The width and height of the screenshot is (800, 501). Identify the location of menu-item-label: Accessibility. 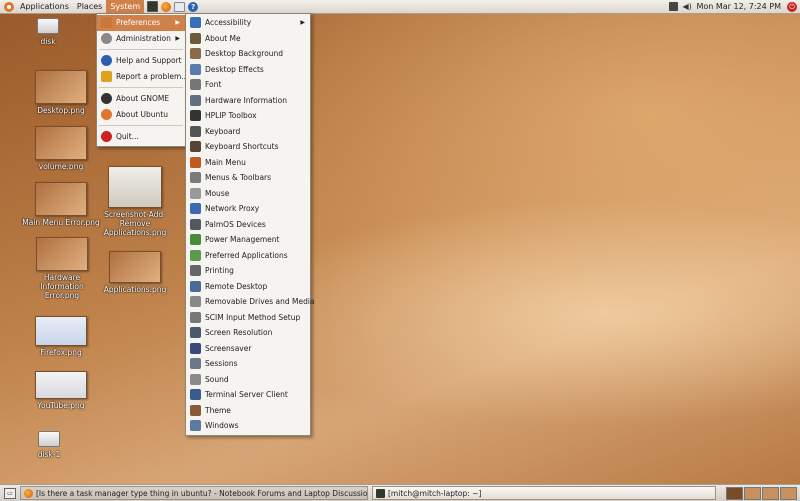
(228, 23).